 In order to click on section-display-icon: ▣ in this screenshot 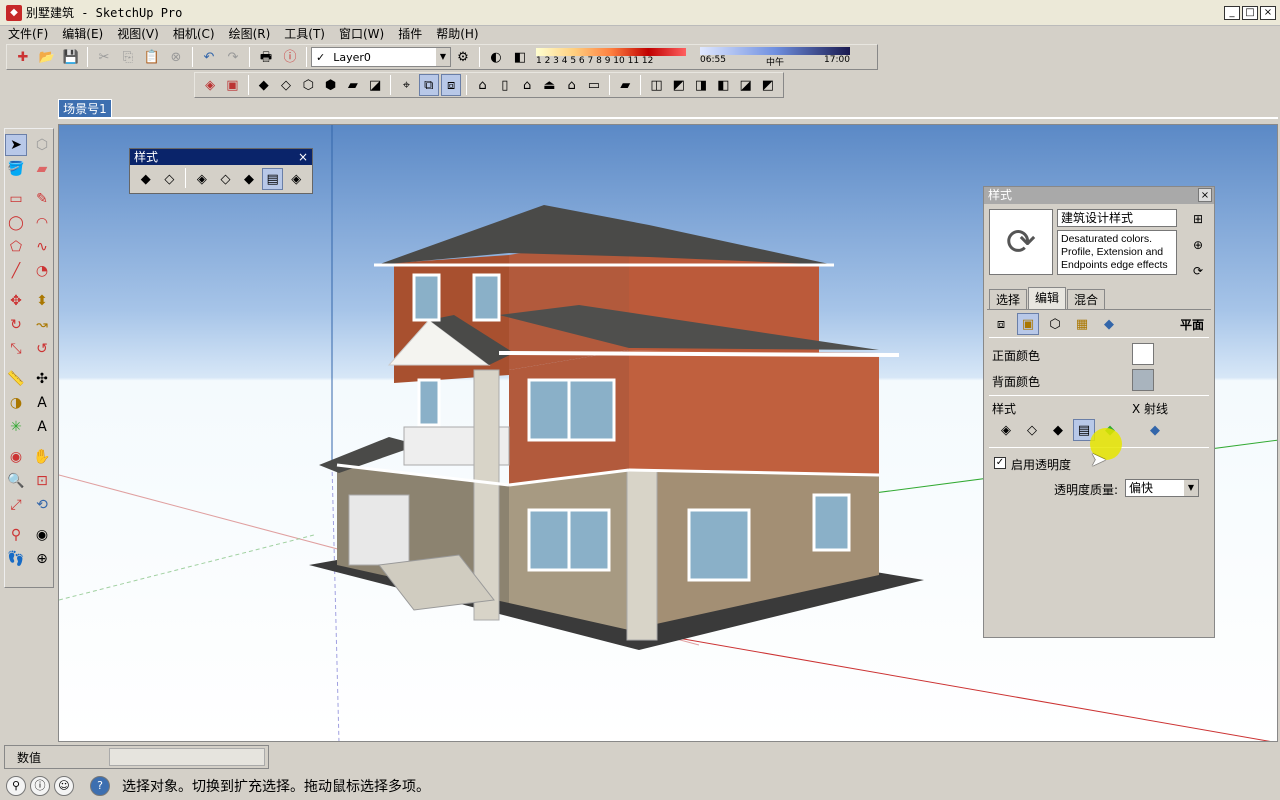, I will do `click(232, 85)`.